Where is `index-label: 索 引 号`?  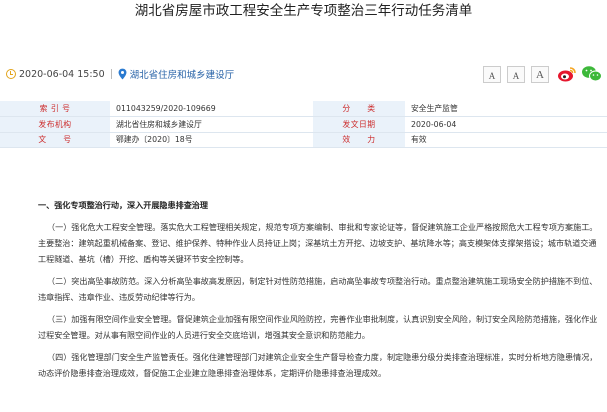
index-label: 索 引 号 is located at coordinates (55, 109).